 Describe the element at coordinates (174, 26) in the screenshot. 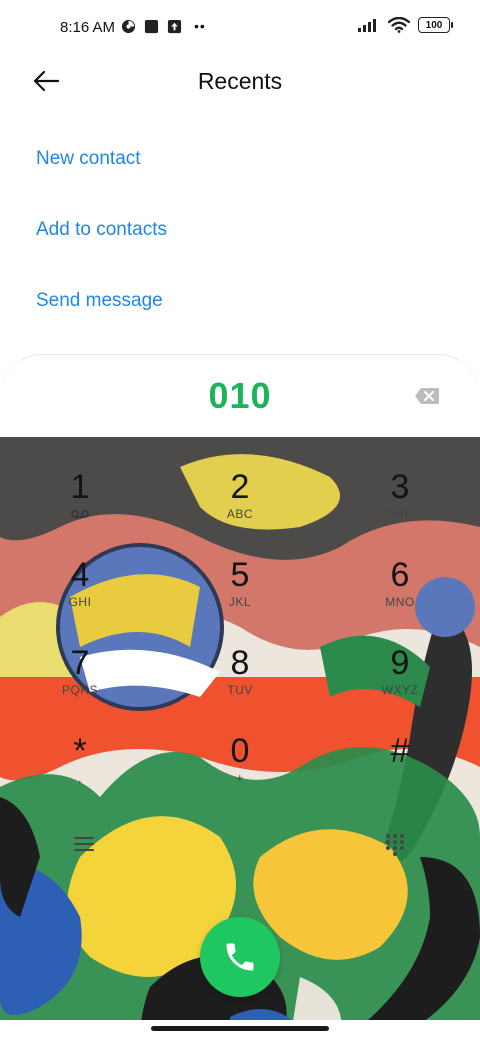

I see `upload-icon` at that location.